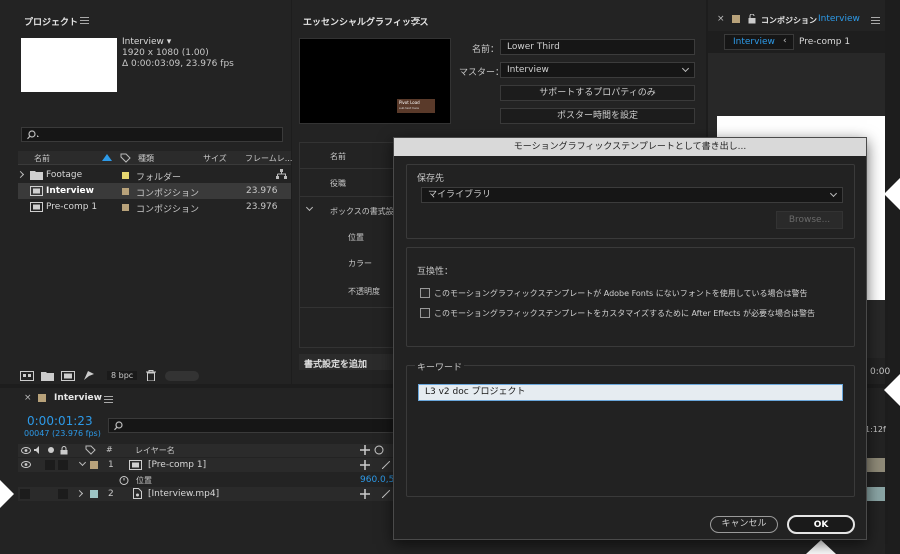 The image size is (900, 554). What do you see at coordinates (356, 237) in the screenshot?
I see `property-position: 位置` at bounding box center [356, 237].